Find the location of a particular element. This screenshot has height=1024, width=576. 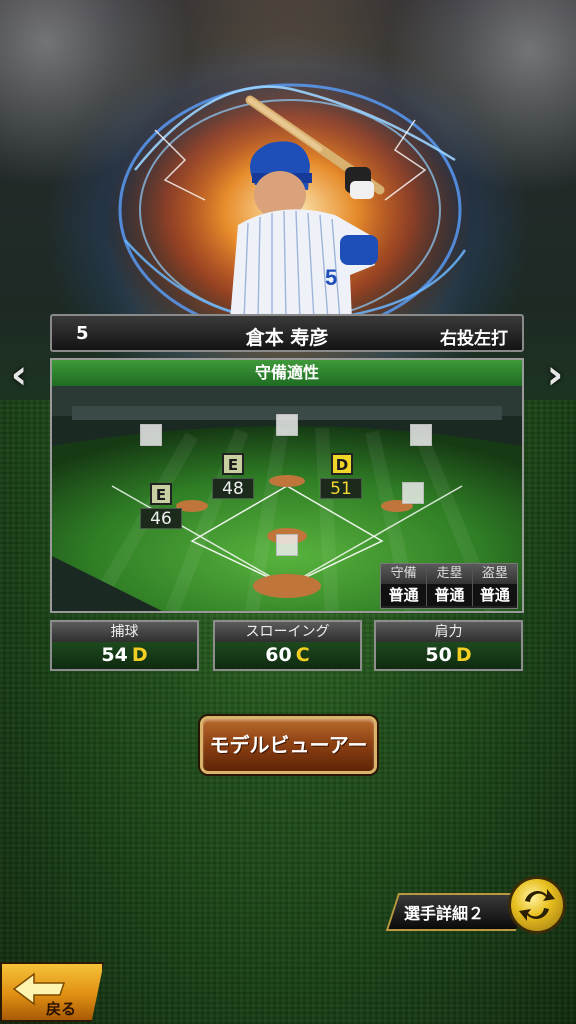

arm-strength-grade: D is located at coordinates (463, 655).